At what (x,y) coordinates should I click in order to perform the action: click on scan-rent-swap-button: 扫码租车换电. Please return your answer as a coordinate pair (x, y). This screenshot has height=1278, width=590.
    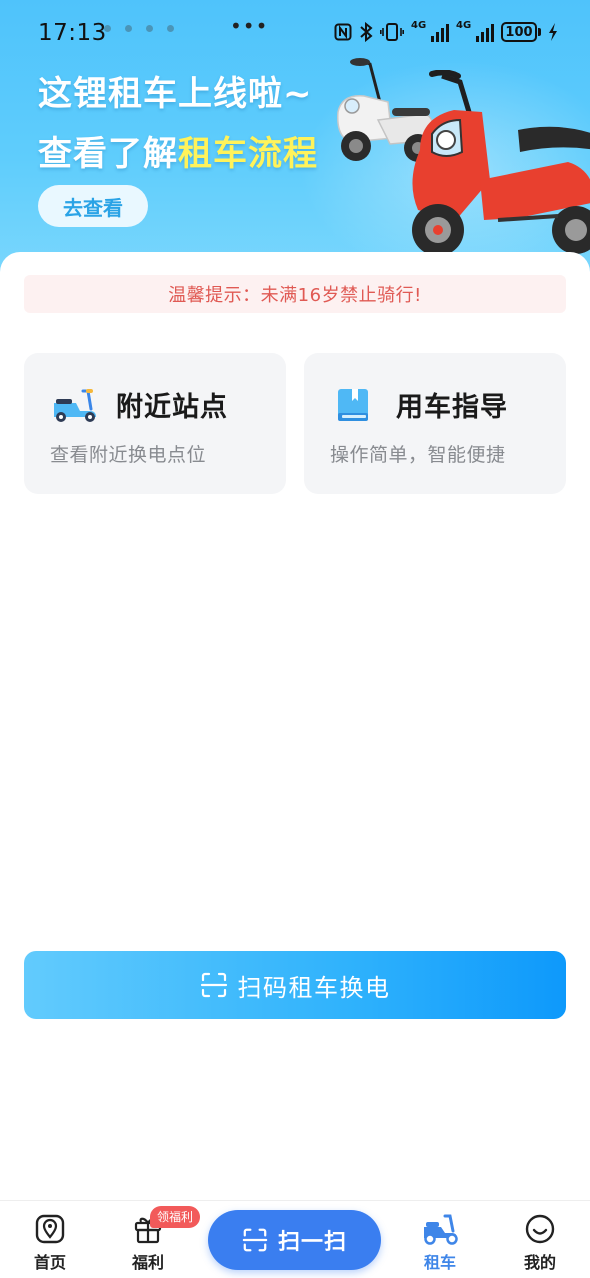
    Looking at the image, I should click on (295, 985).